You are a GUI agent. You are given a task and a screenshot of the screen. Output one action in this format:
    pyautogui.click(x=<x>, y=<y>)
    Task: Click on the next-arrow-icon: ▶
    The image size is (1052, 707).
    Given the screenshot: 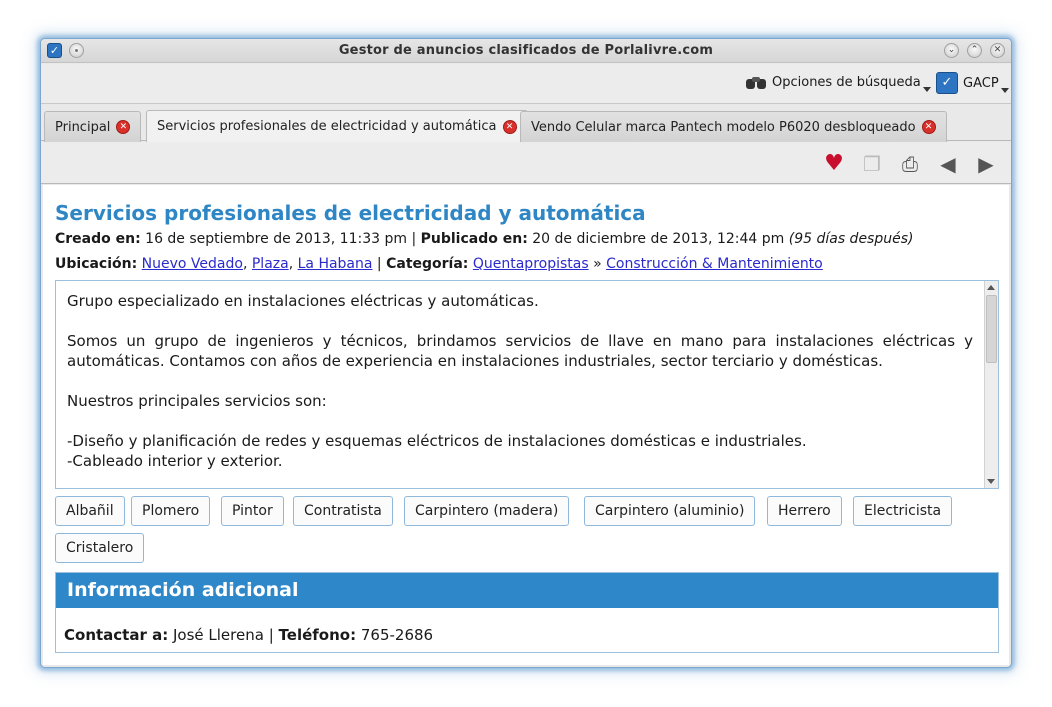 What is the action you would take?
    pyautogui.click(x=986, y=164)
    